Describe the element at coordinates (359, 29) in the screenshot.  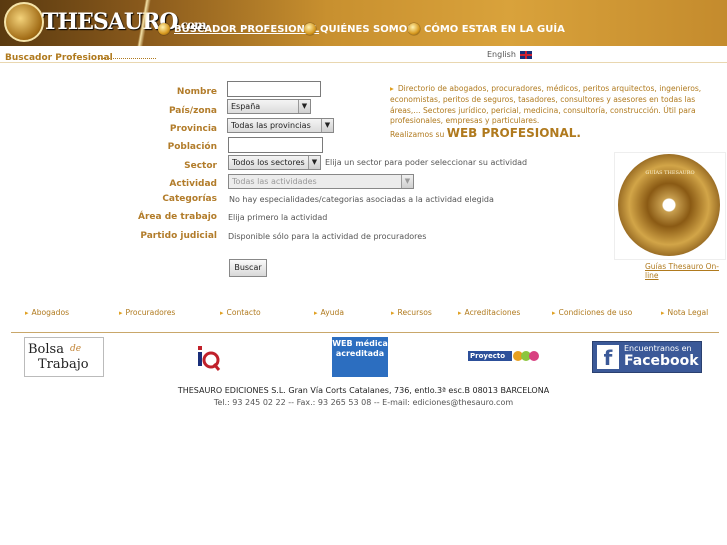
I see `nav-quienes-somos: QUIÉNES SOMOS` at that location.